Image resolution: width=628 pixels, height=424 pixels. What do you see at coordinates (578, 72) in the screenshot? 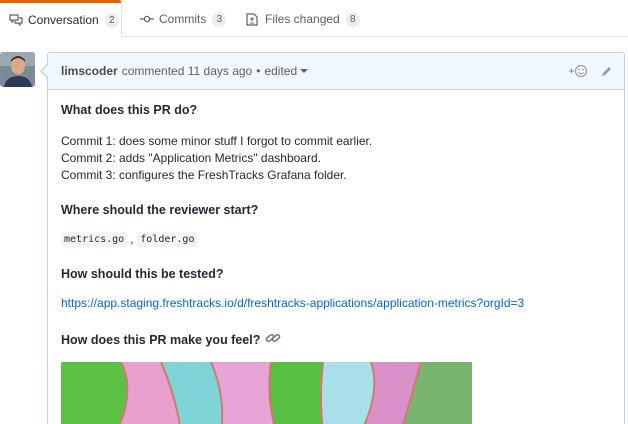
I see `add-reaction-icon` at bounding box center [578, 72].